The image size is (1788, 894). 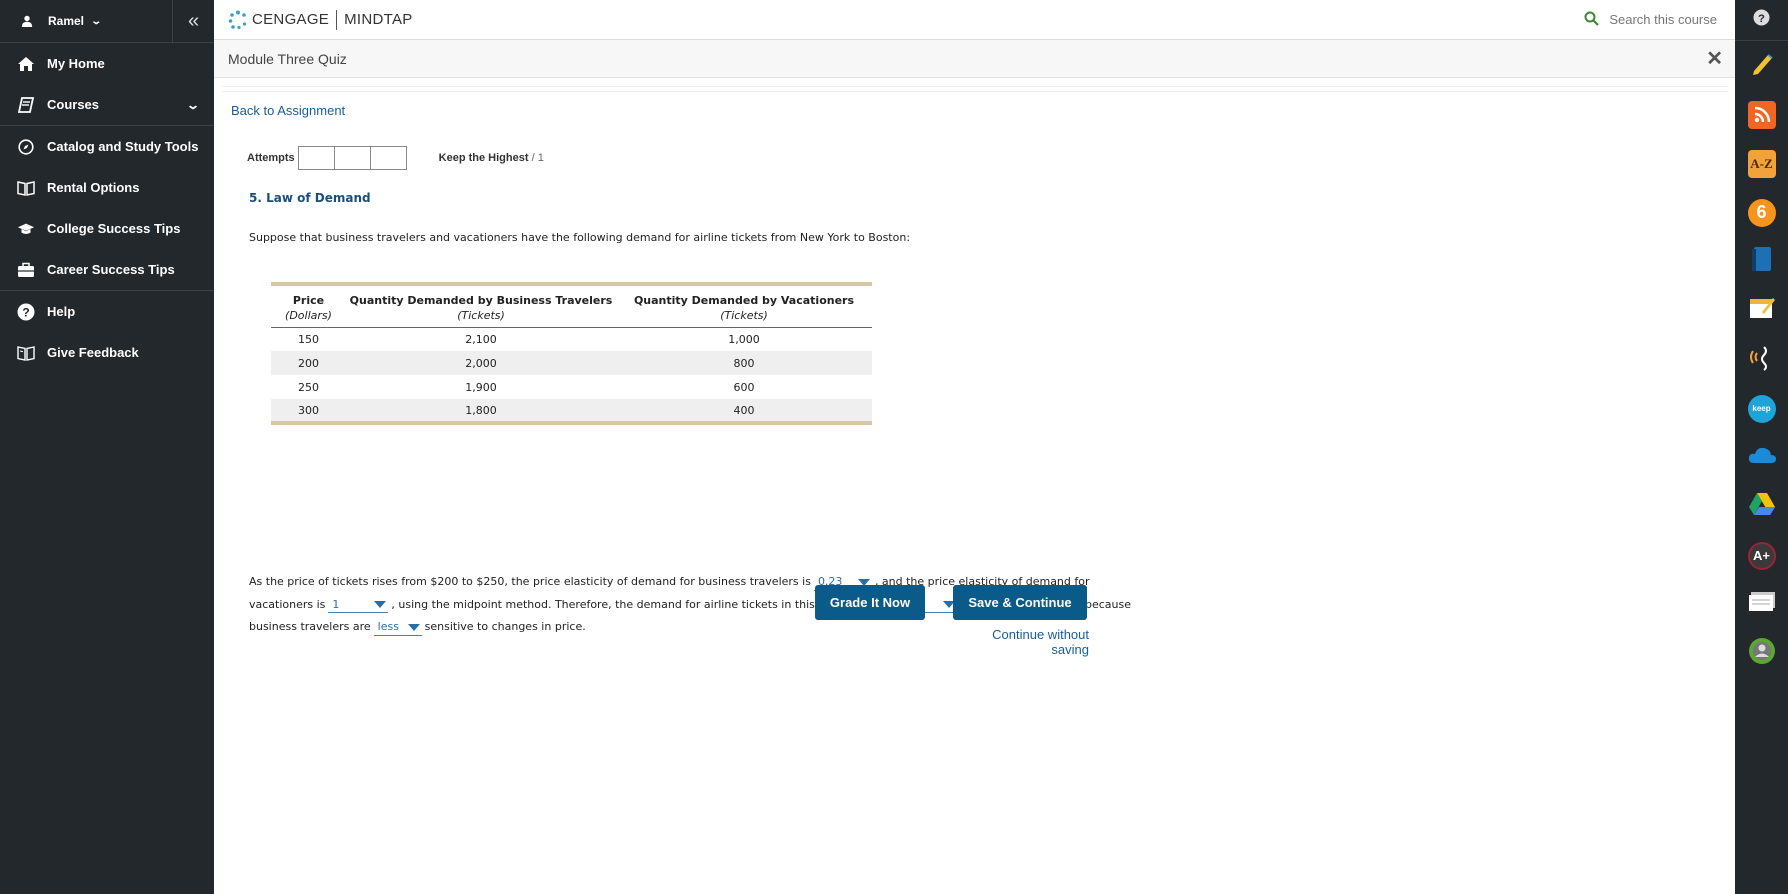 I want to click on dock-aplia: A+, so click(x=1761, y=555).